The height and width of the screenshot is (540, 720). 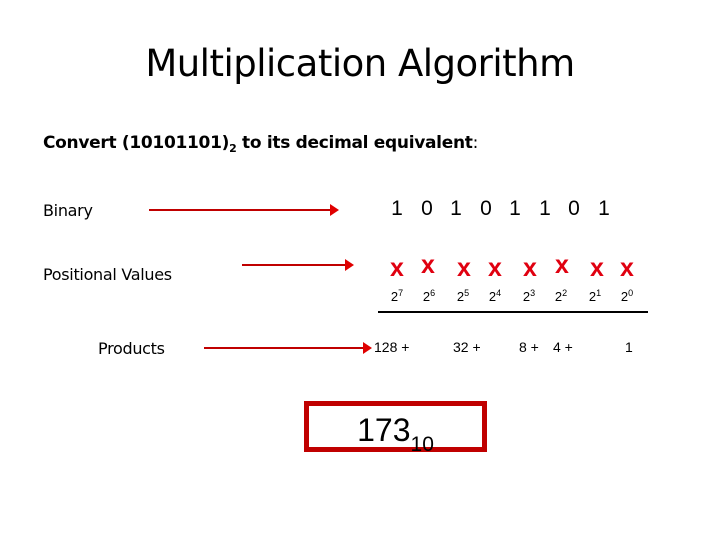 I want to click on product-term: 128 +, so click(x=392, y=347).